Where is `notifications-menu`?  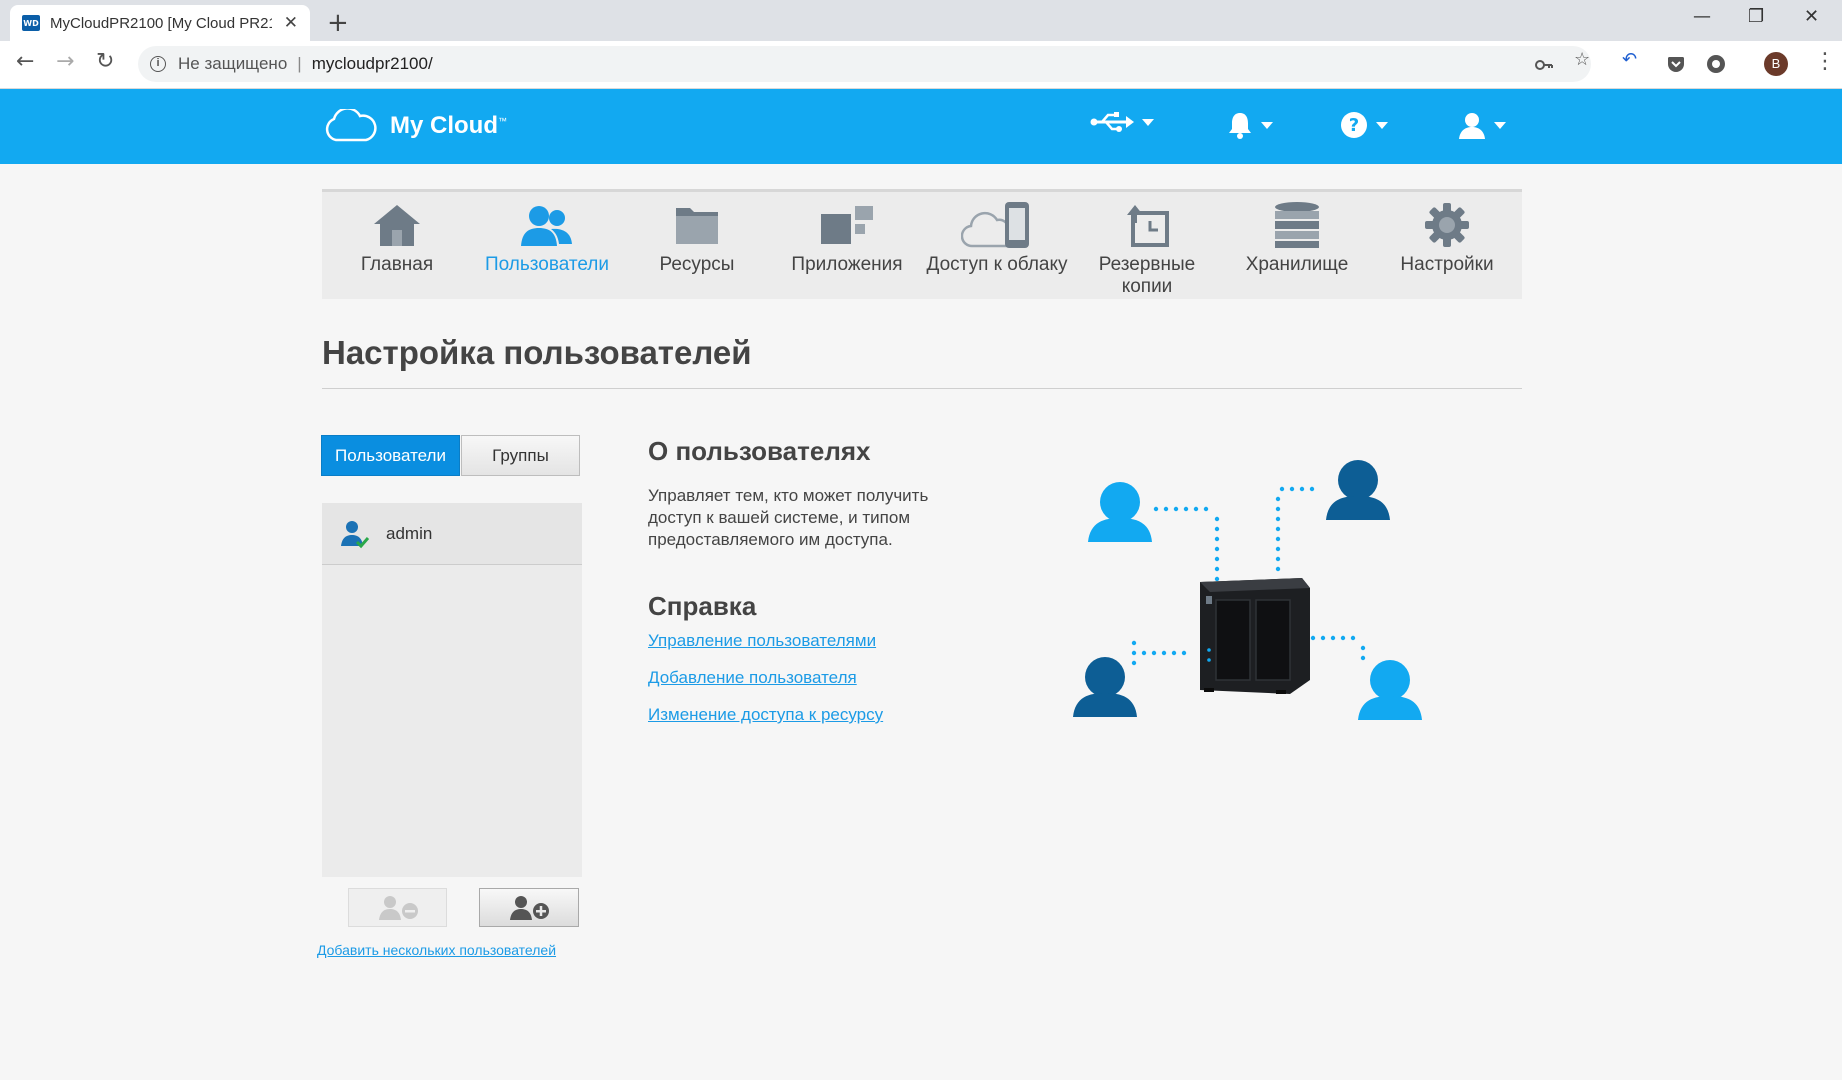
notifications-menu is located at coordinates (1250, 125).